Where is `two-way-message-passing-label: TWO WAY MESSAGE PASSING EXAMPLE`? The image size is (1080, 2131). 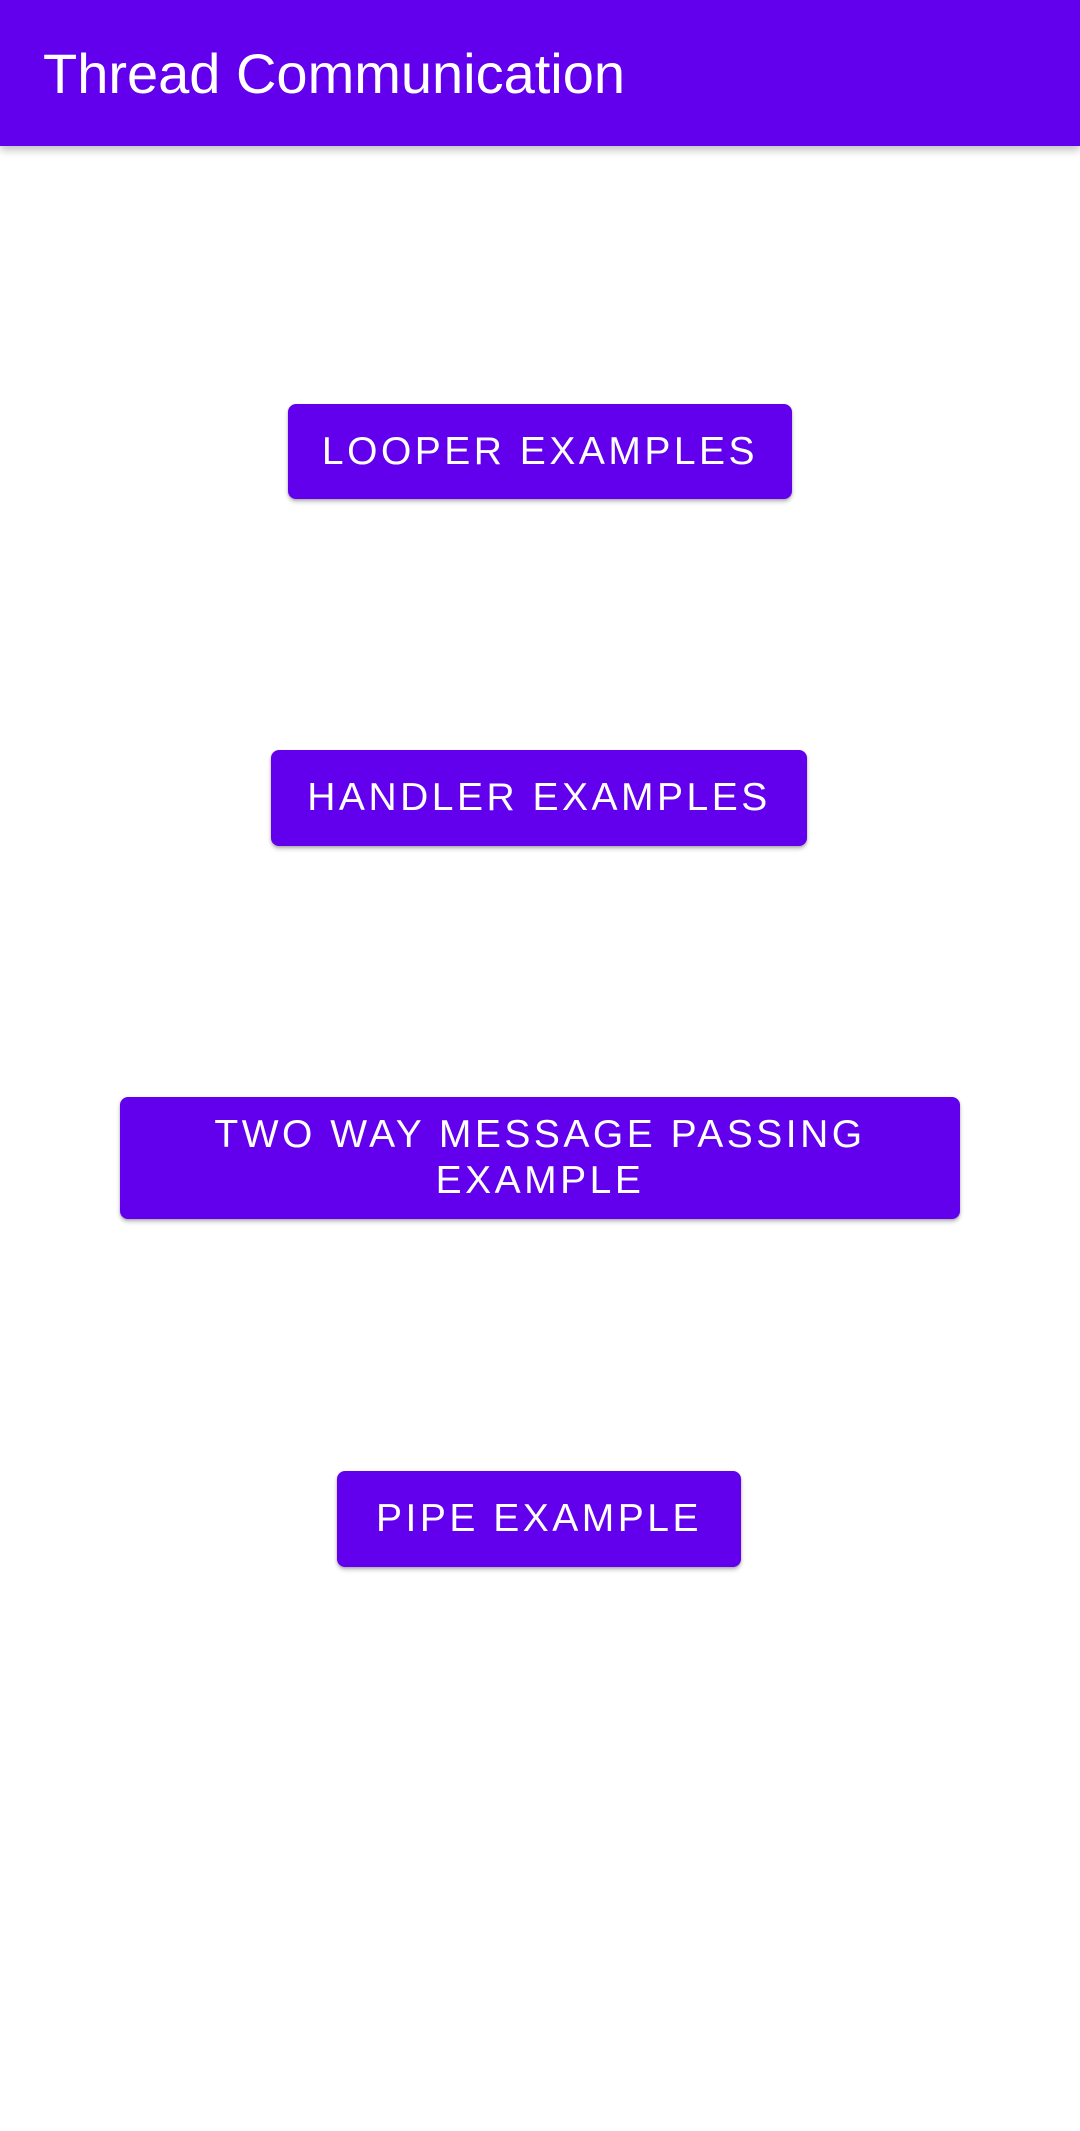
two-way-message-passing-label: TWO WAY MESSAGE PASSING EXAMPLE is located at coordinates (540, 1157).